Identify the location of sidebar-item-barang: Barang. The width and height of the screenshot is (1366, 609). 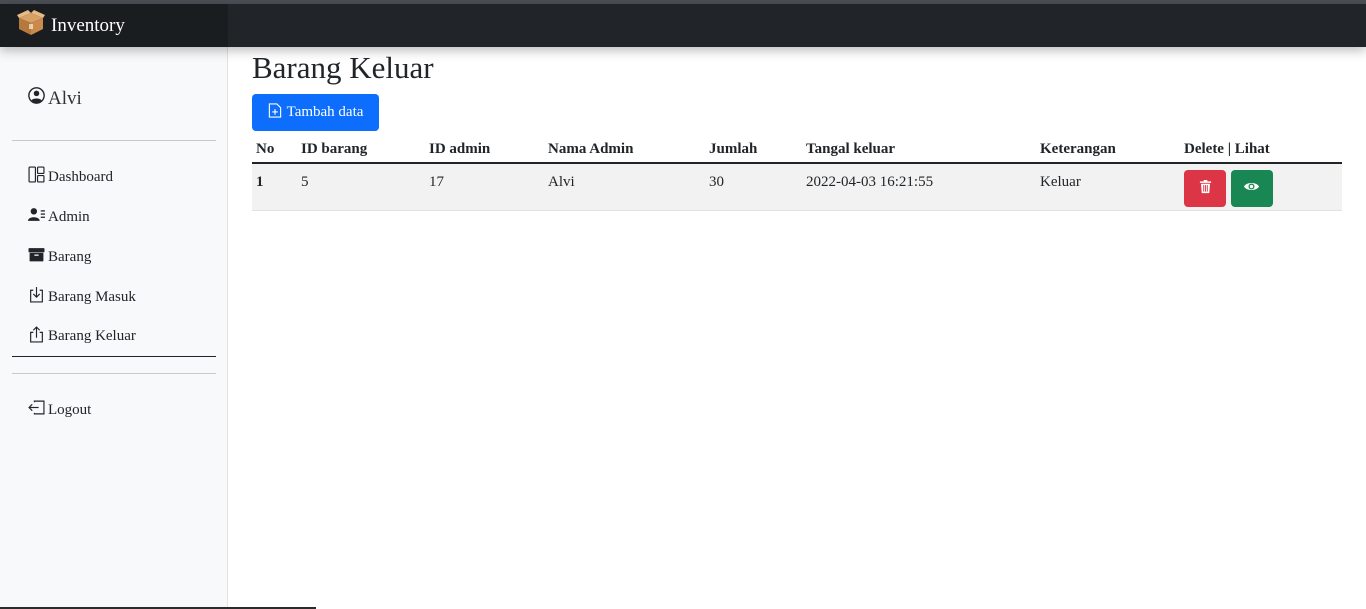
(114, 257).